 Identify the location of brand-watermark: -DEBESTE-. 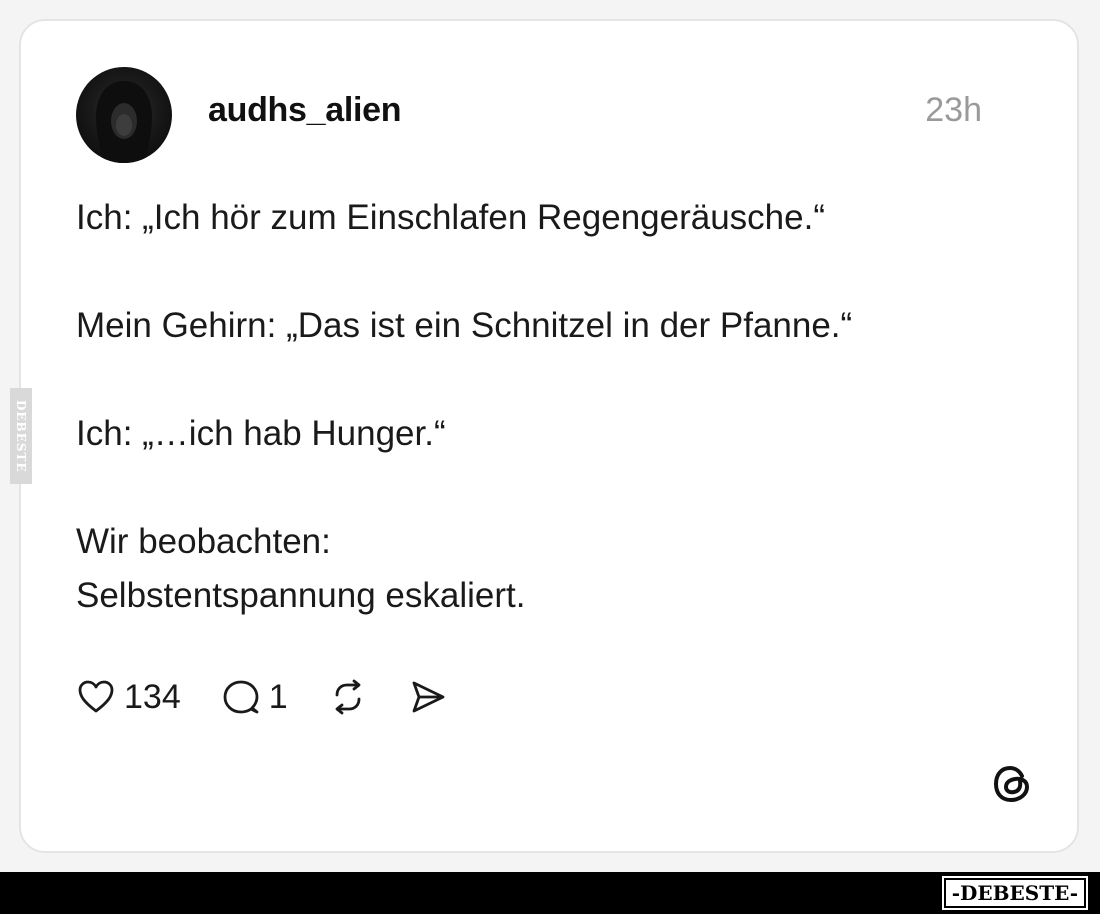
(1015, 893).